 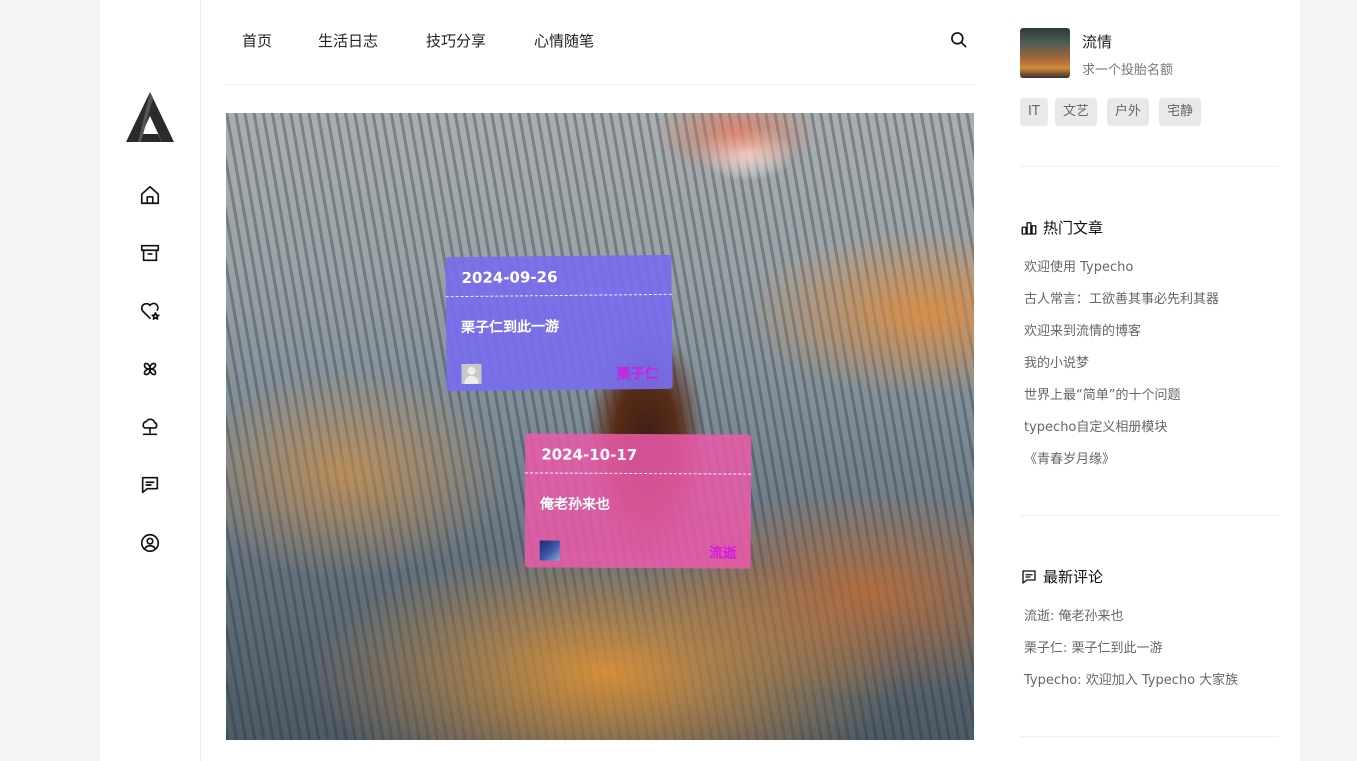 What do you see at coordinates (1093, 646) in the screenshot?
I see `comment-link: 栗子仁: 栗子仁到此一游` at bounding box center [1093, 646].